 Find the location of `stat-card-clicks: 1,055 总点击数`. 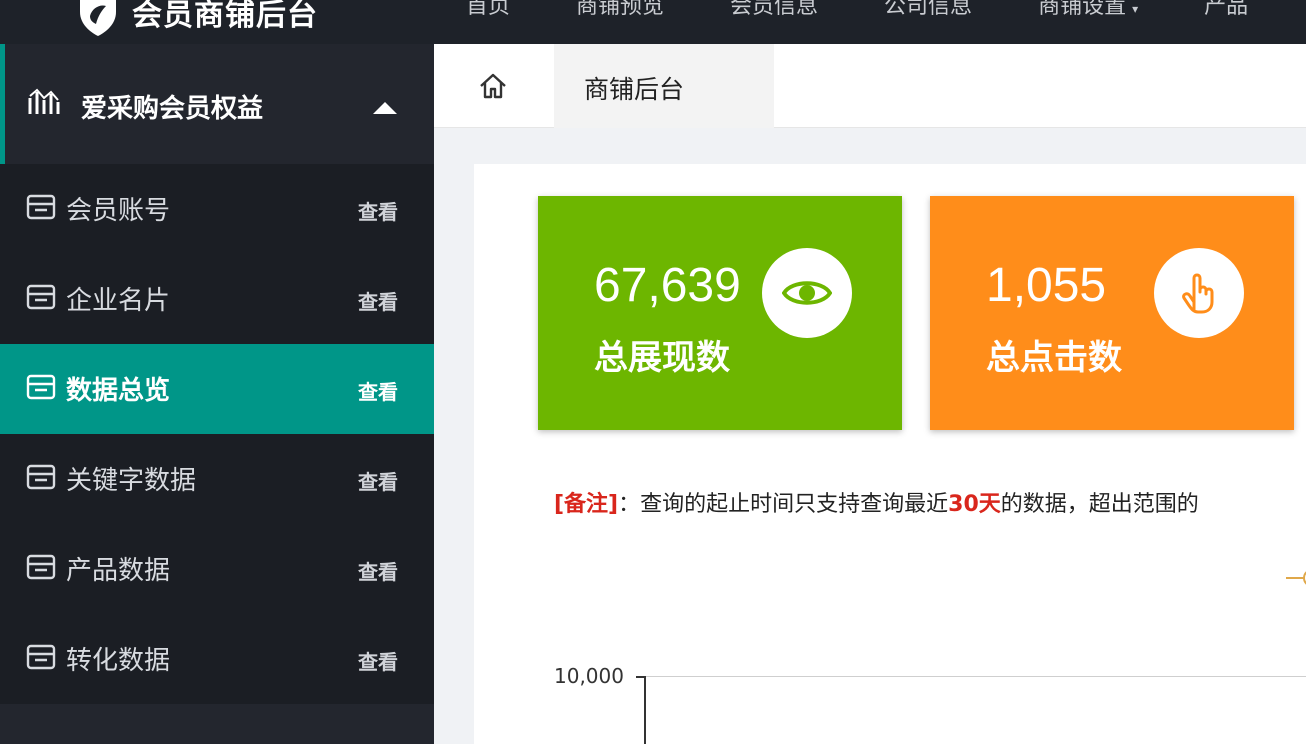

stat-card-clicks: 1,055 总点击数 is located at coordinates (1112, 313).